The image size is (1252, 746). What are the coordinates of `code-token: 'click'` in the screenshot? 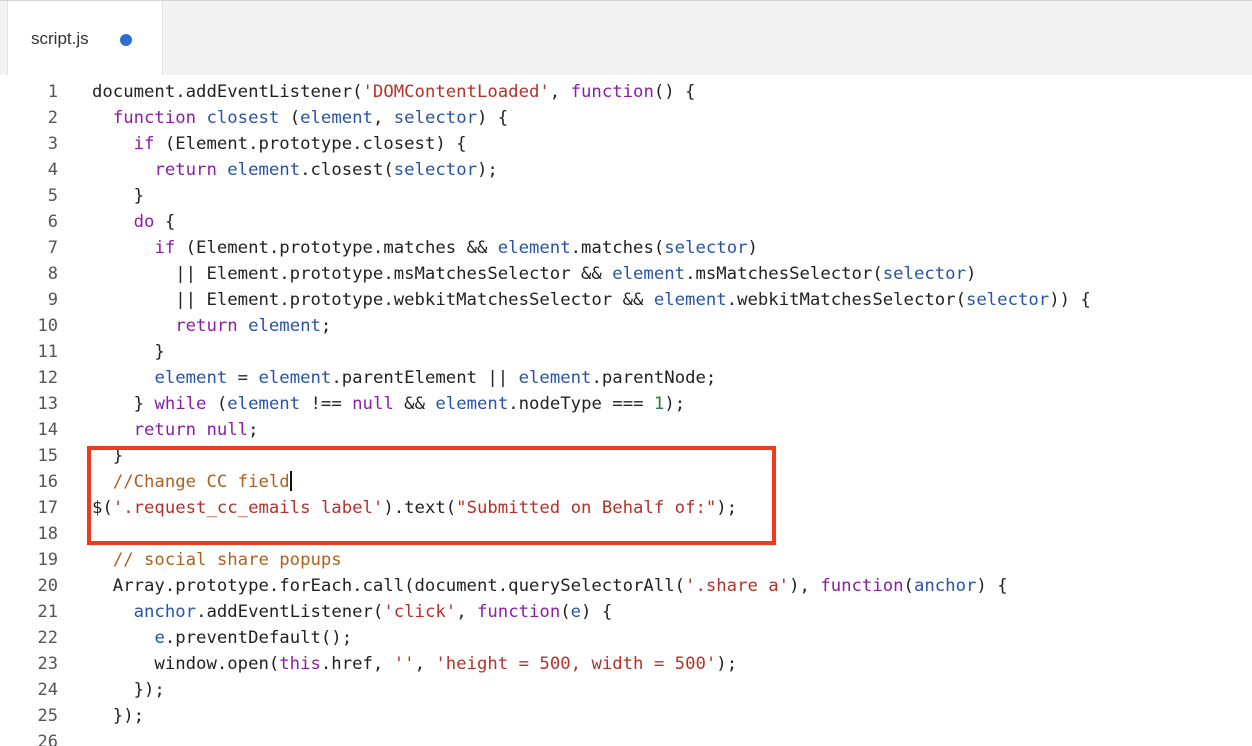 It's located at (420, 612).